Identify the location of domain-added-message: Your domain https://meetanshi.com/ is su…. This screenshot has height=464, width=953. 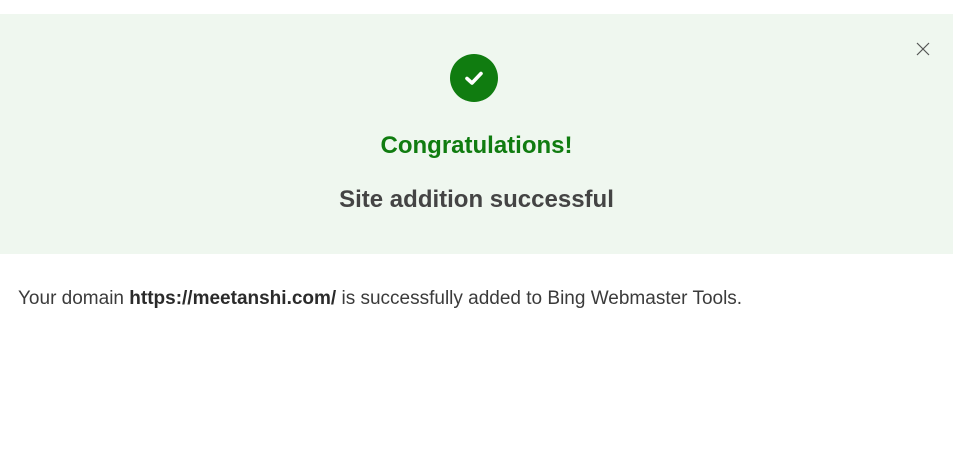
(380, 299).